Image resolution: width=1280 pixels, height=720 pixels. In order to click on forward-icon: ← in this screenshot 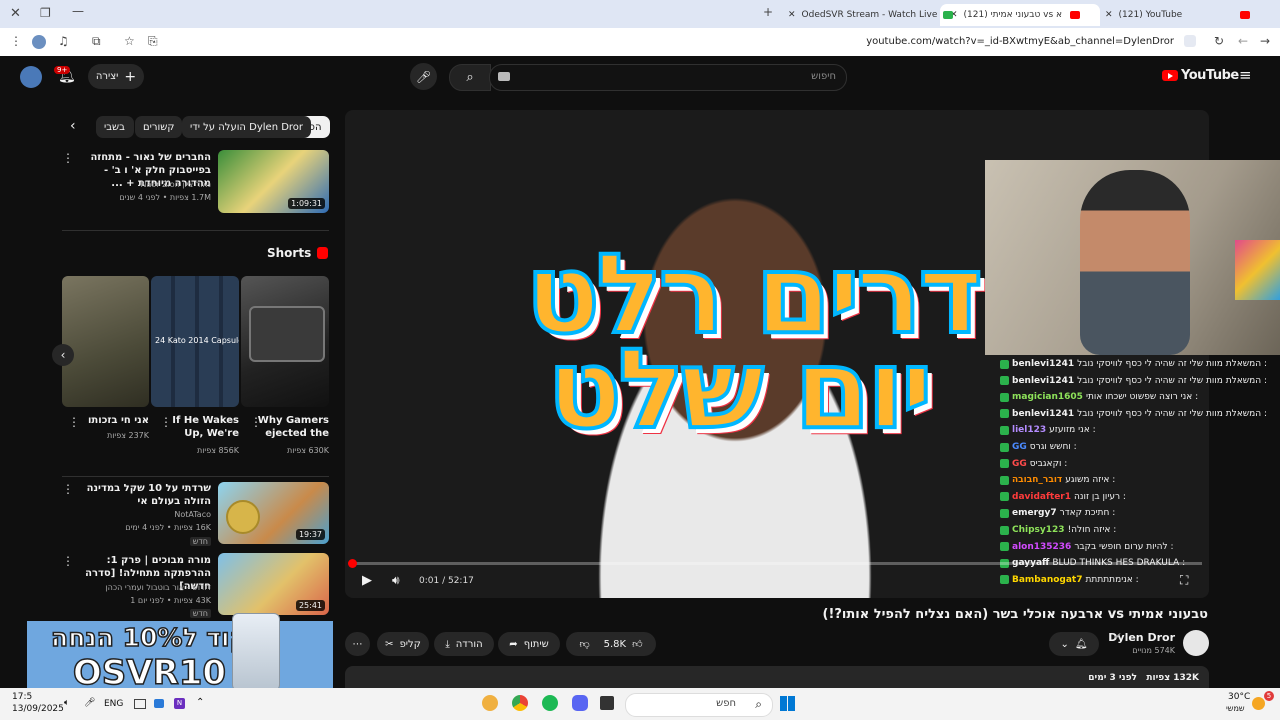, I will do `click(1243, 41)`.